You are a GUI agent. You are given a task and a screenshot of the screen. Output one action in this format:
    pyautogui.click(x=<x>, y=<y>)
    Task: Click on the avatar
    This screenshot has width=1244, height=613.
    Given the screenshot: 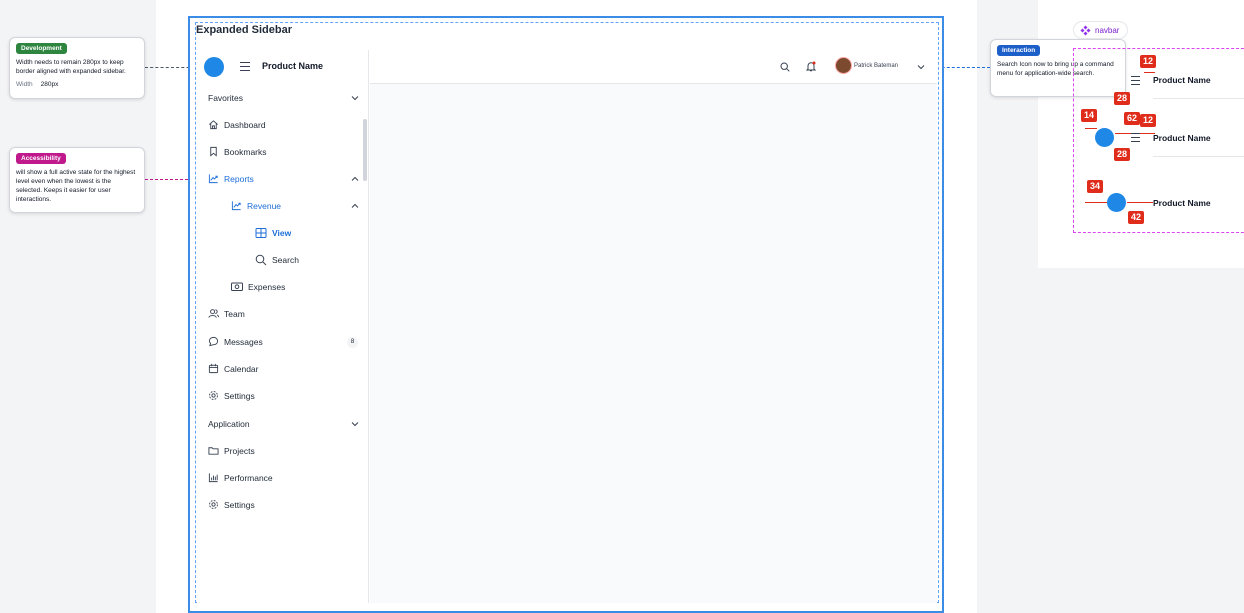 What is the action you would take?
    pyautogui.click(x=843, y=65)
    